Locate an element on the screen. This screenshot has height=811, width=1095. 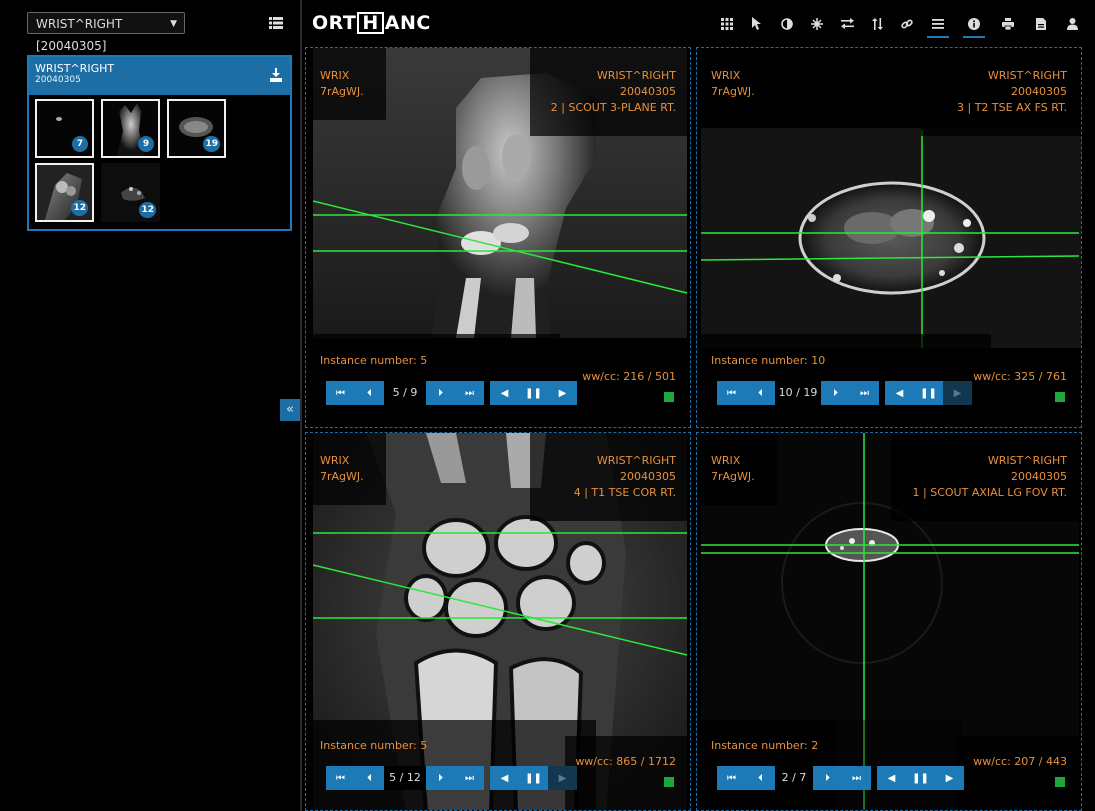
crosshair-icon is located at coordinates (817, 23).